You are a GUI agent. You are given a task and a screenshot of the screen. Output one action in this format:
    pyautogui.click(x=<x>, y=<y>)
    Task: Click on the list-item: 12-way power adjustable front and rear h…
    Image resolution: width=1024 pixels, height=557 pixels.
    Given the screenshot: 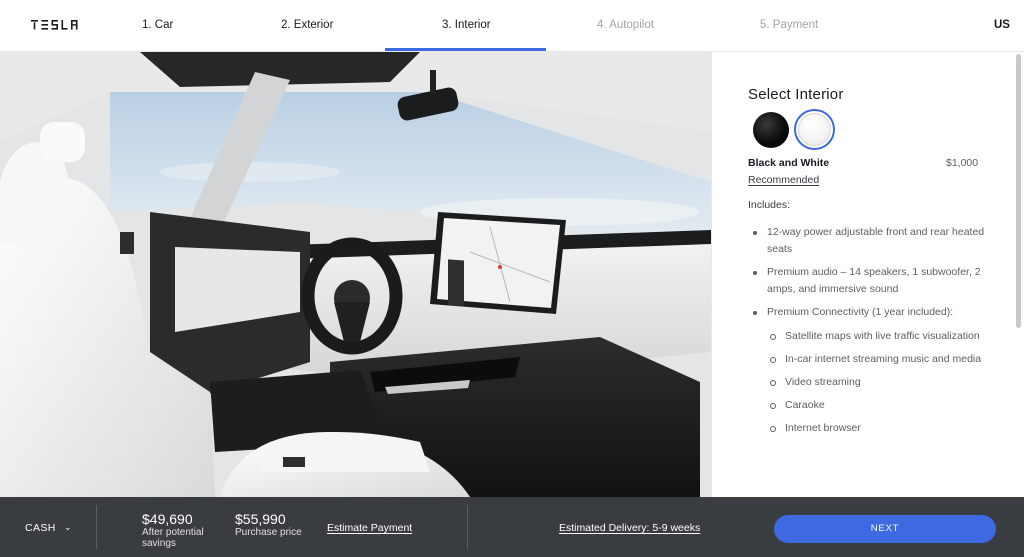 What is the action you would take?
    pyautogui.click(x=878, y=241)
    